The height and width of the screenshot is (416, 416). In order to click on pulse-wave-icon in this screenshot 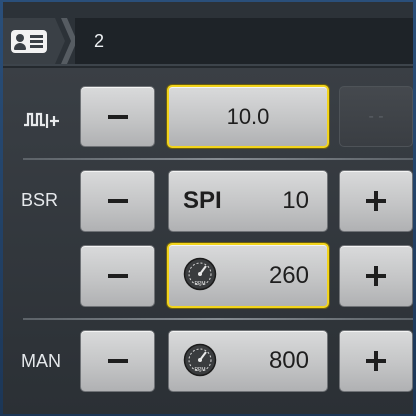, I will do `click(41, 120)`.